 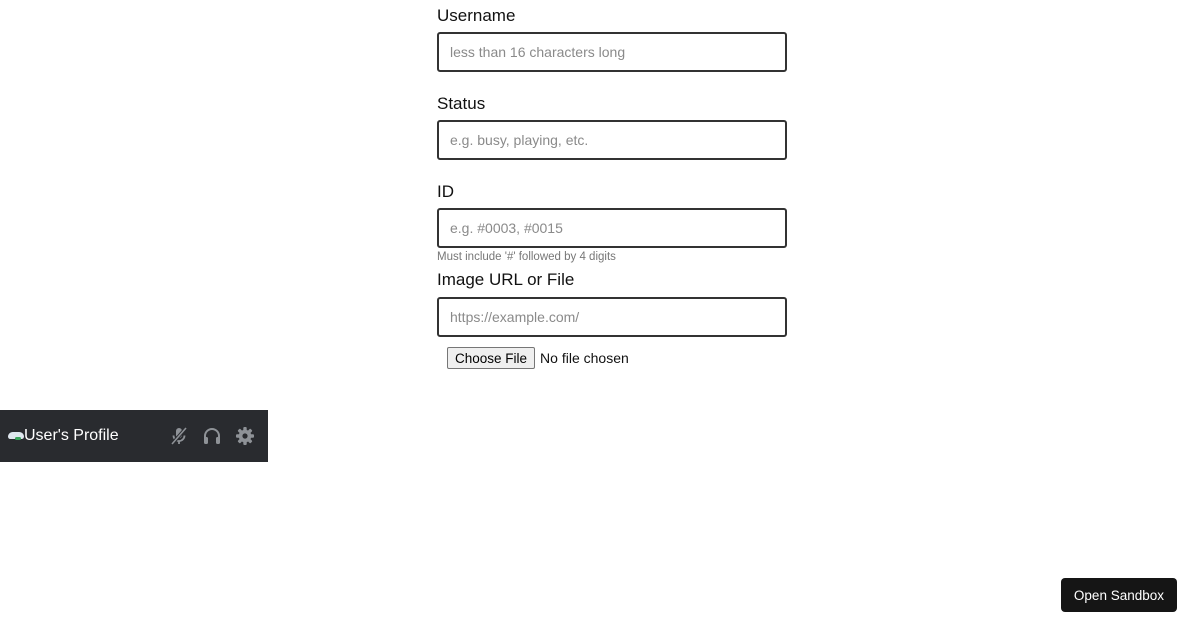 What do you see at coordinates (445, 191) in the screenshot?
I see `id-label: ID` at bounding box center [445, 191].